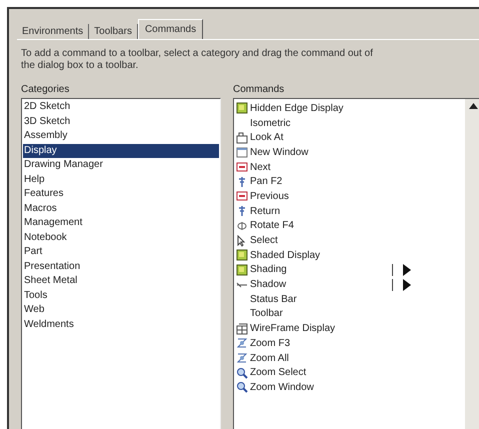 The image size is (479, 429). Describe the element at coordinates (45, 90) in the screenshot. I see `list-label: Categories` at that location.